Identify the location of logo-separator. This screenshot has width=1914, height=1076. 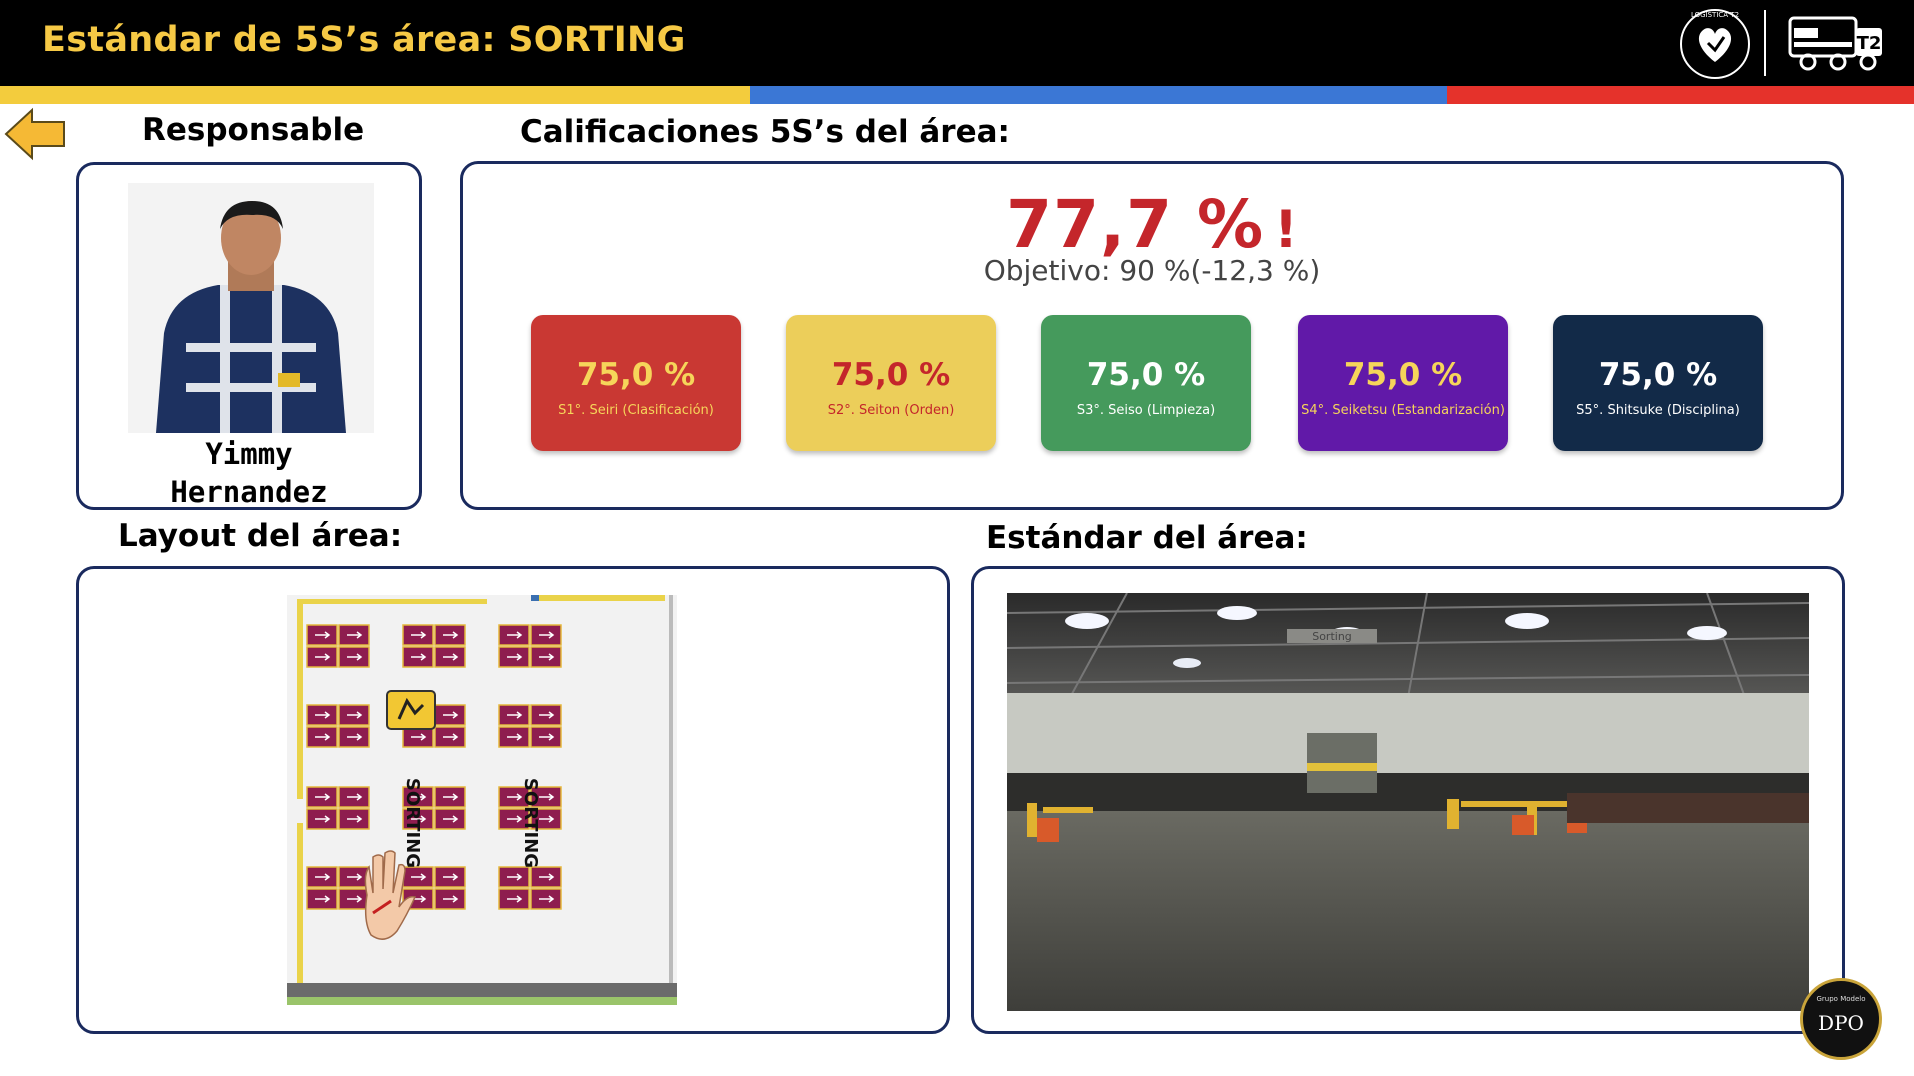
(1765, 43).